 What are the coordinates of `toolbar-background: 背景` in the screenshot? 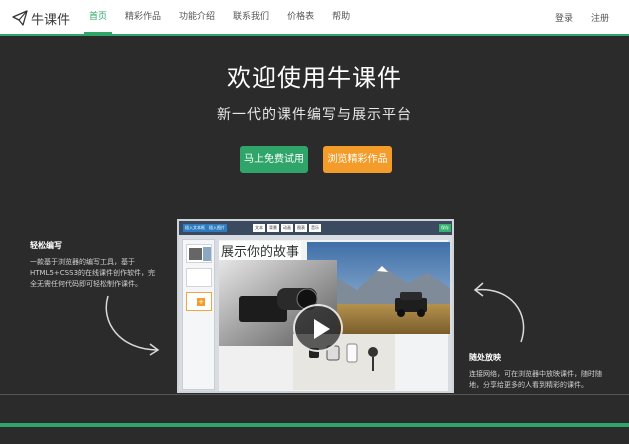 It's located at (273, 228).